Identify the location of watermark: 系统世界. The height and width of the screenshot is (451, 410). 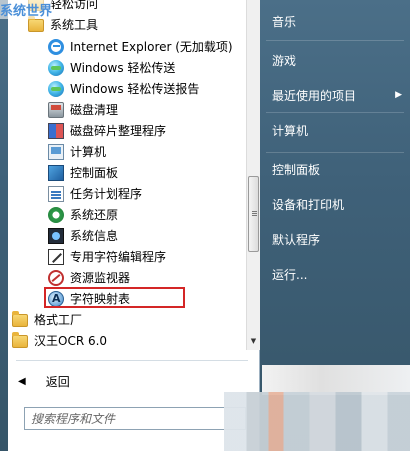
(26, 9).